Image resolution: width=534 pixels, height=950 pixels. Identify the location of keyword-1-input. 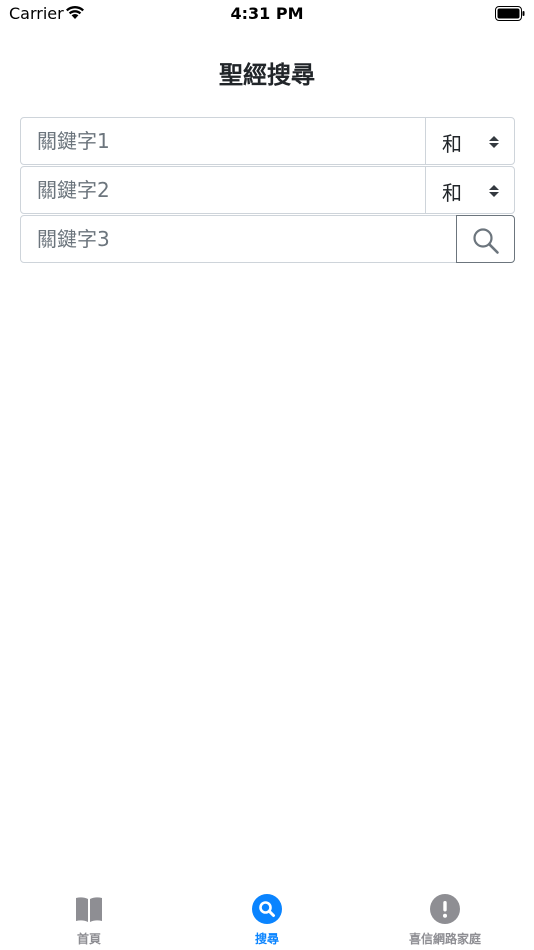
(223, 141).